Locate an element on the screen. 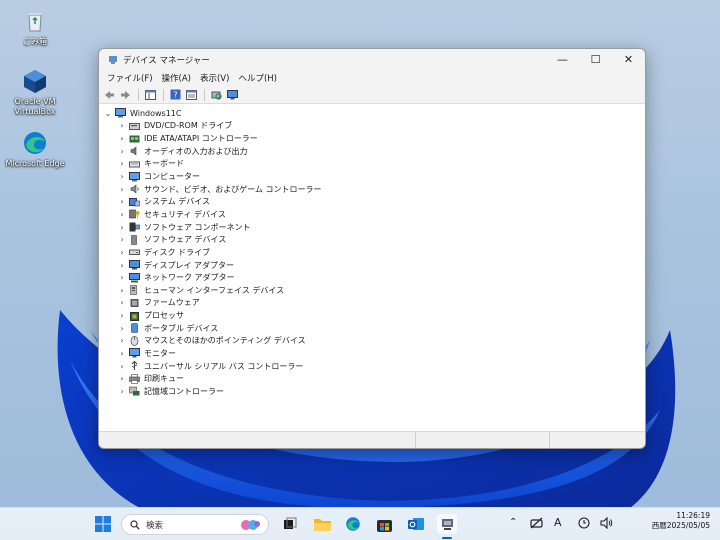 This screenshot has height=540, width=720. desktop-icon-label: Oracle VM VirtualBox is located at coordinates (35, 106).